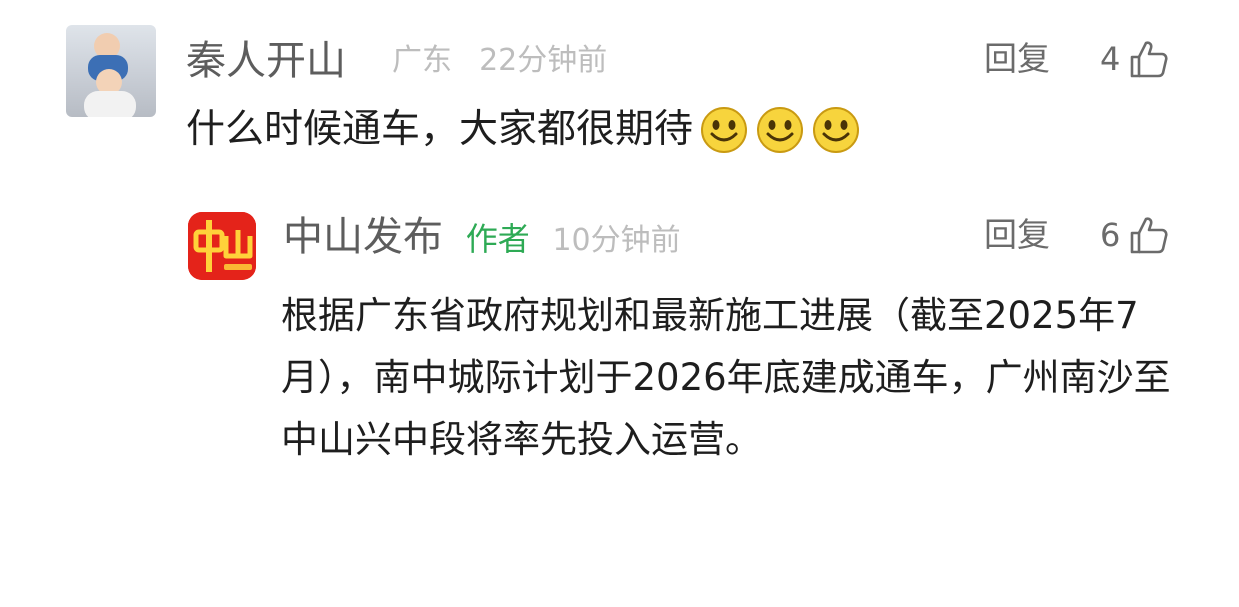 The height and width of the screenshot is (607, 1239). I want to click on reply-reply-button: 回复, so click(1017, 235).